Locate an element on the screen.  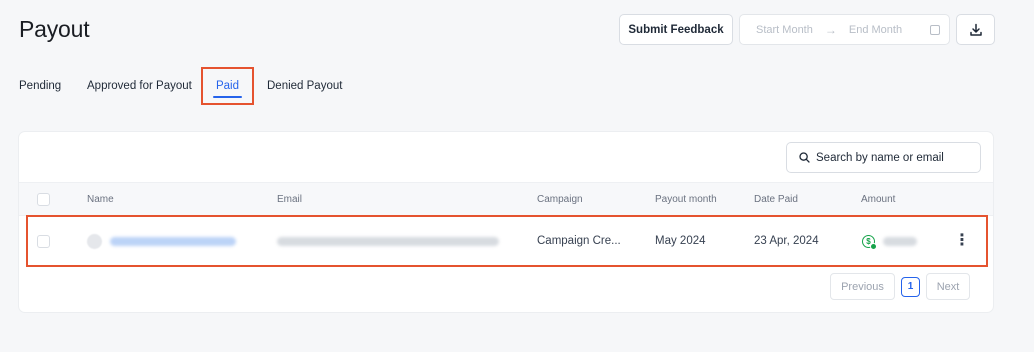
column-header-date-paid: Date Paid is located at coordinates (776, 199).